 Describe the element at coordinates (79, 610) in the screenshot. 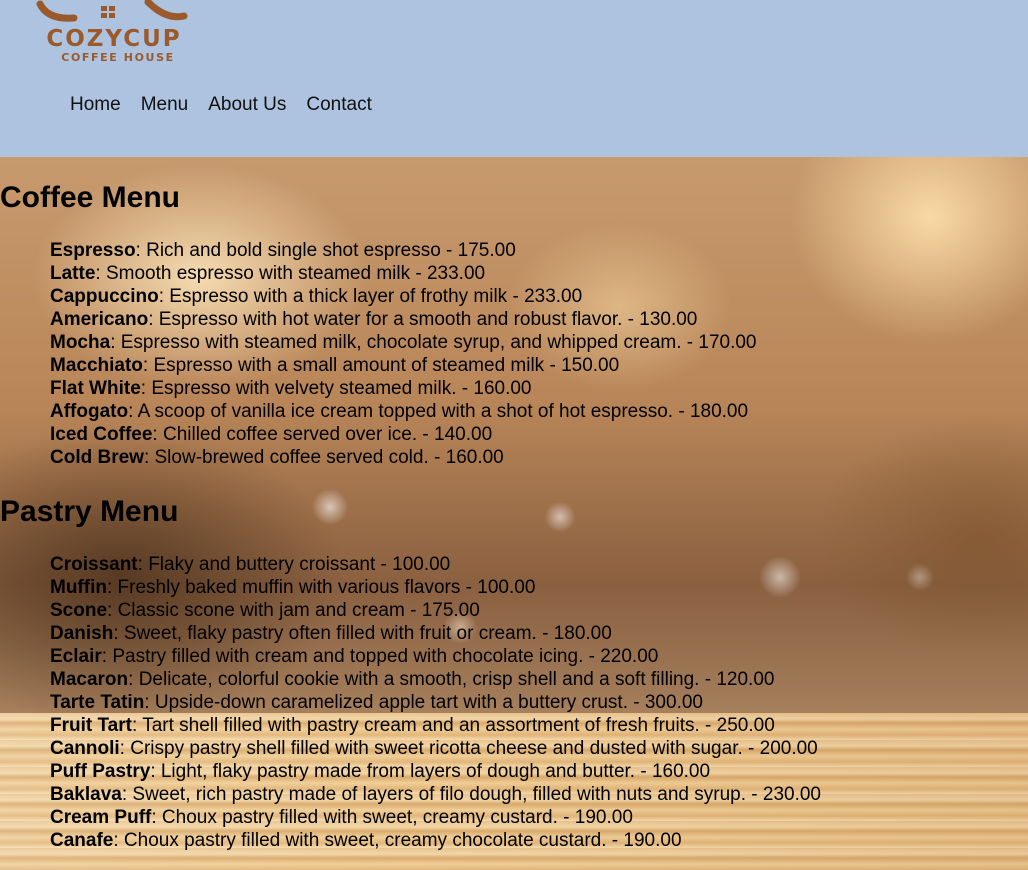

I see `item-name: Scone` at that location.